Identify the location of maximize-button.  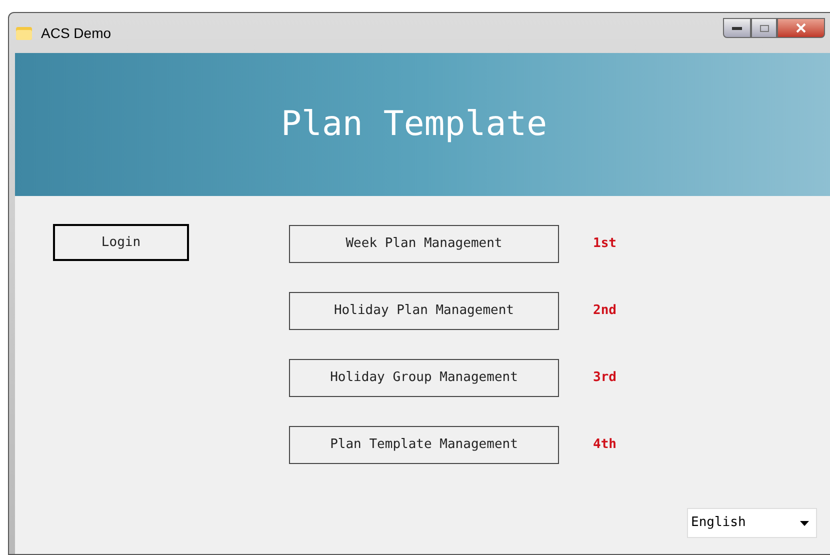
(764, 28).